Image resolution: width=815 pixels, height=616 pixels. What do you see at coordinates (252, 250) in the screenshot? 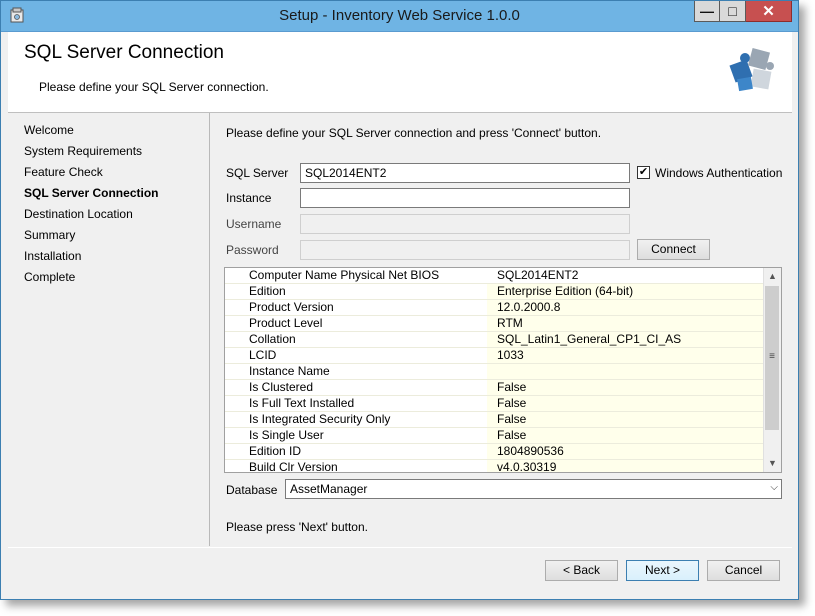
I see `password-label: Password` at bounding box center [252, 250].